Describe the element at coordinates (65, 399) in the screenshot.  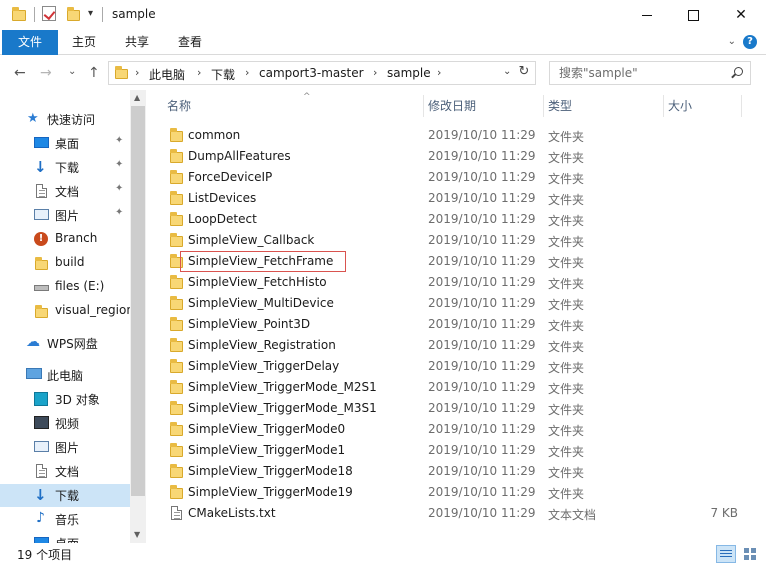
I see `sidebar-item-3d-objects: 3D 对象` at that location.